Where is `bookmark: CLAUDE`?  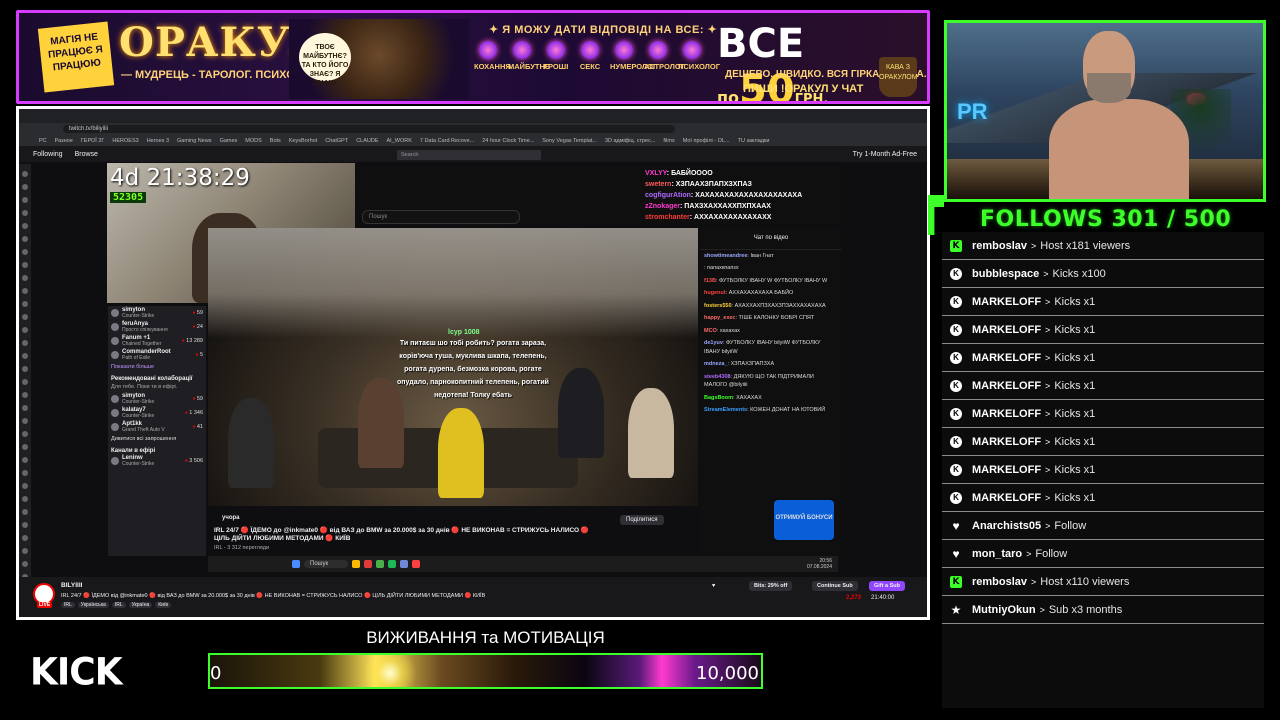 bookmark: CLAUDE is located at coordinates (367, 141).